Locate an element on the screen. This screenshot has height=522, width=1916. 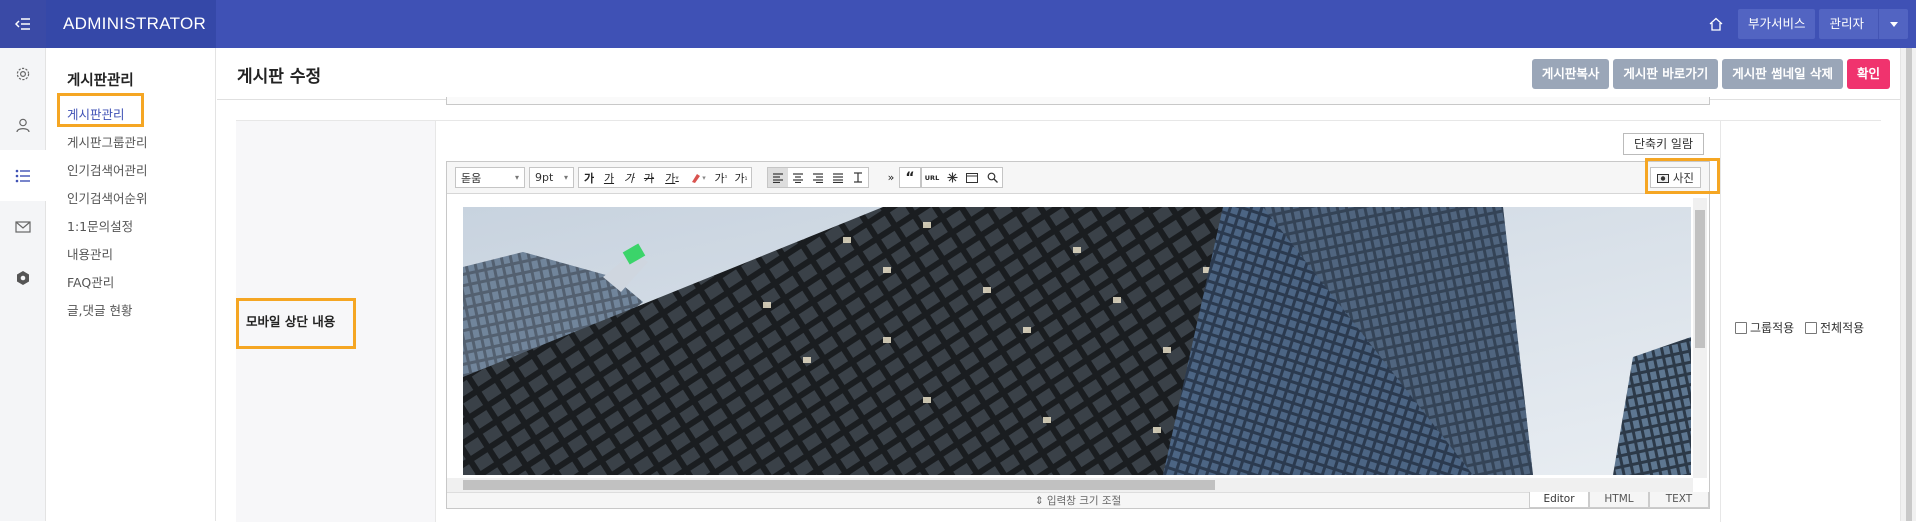
page-scrollbar is located at coordinates (1908, 284).